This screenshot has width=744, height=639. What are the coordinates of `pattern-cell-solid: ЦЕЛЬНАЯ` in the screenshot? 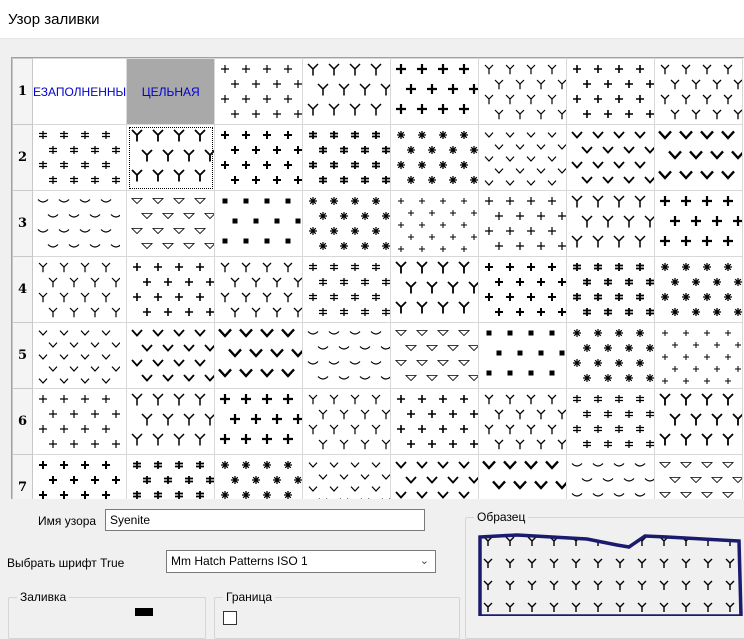 It's located at (171, 91).